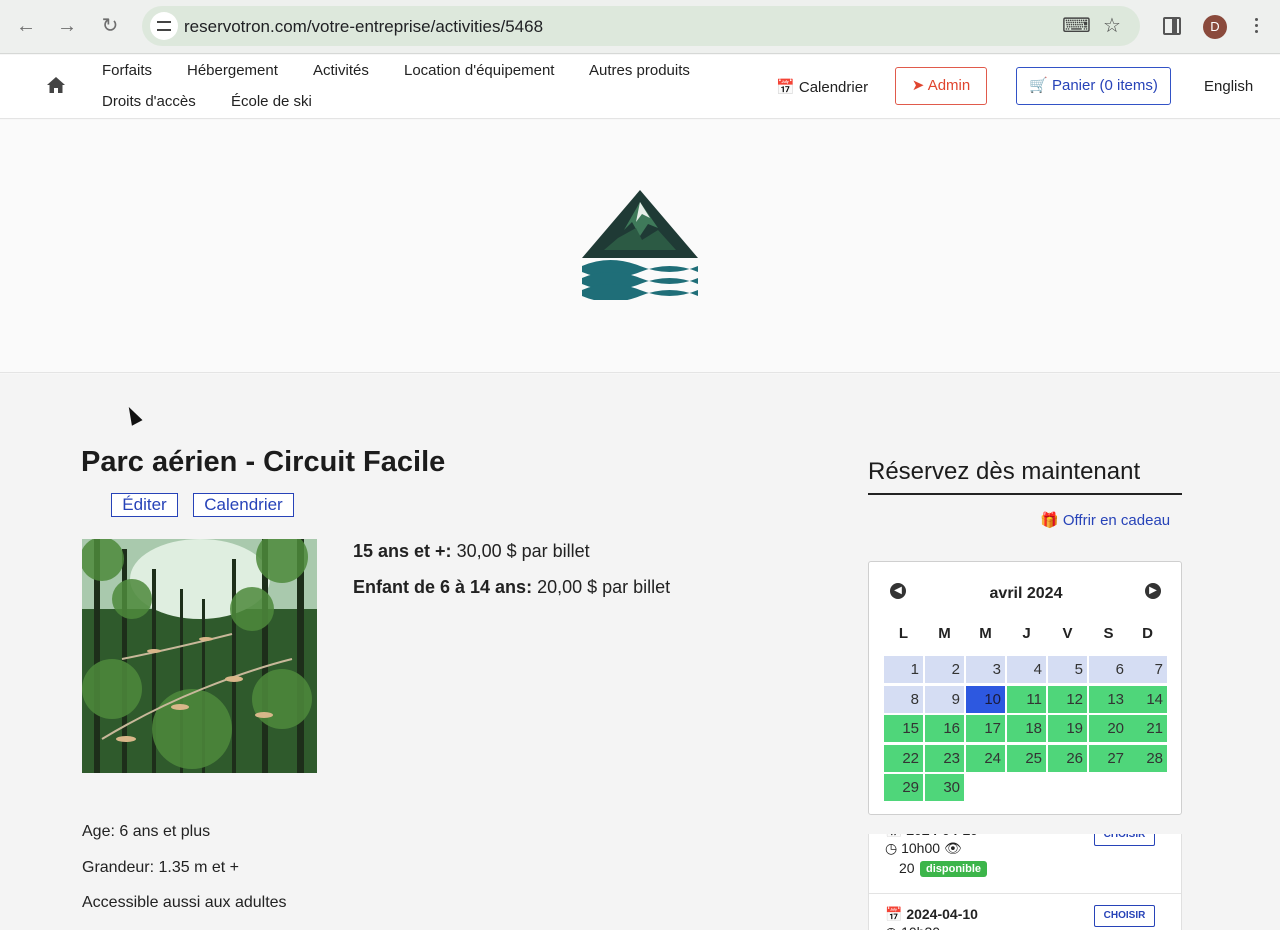 This screenshot has height=930, width=1280. I want to click on calendar-day: 13, so click(1108, 699).